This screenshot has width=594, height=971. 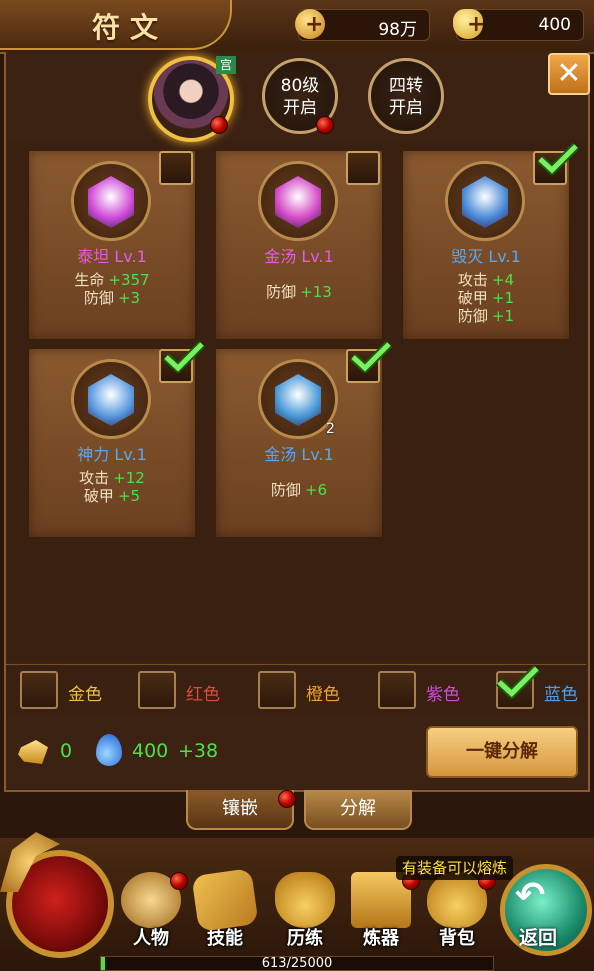 I want to click on back-arrow-icon: ↶, so click(x=530, y=895).